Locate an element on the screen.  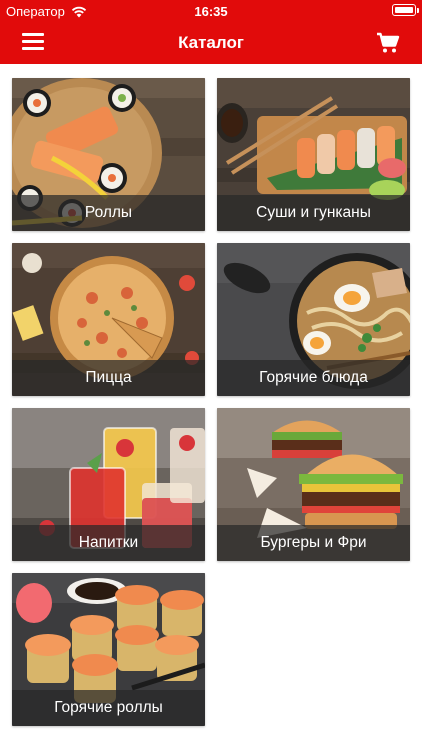
status-bar: Оператор 16:35 is located at coordinates (211, 11).